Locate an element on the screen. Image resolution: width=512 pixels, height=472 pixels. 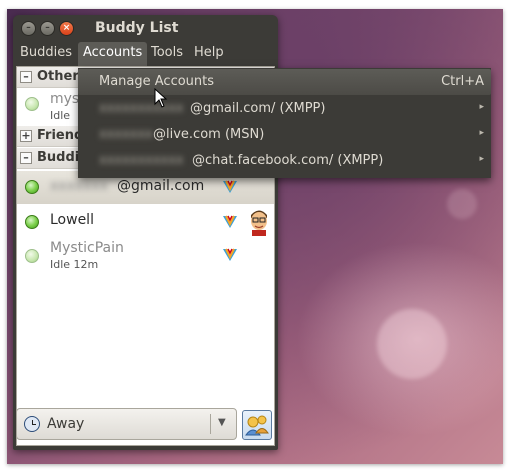
status-separator is located at coordinates (210, 424).